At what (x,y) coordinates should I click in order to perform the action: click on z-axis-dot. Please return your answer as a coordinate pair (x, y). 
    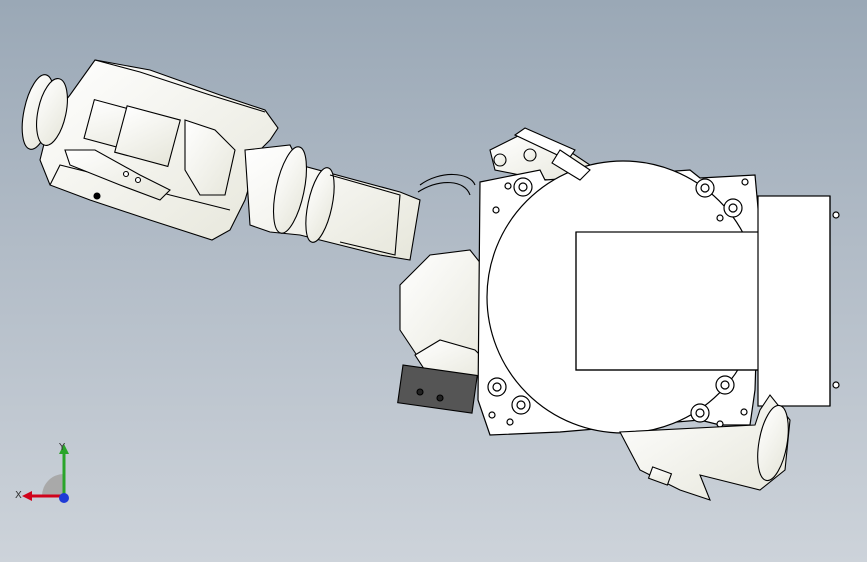
    Looking at the image, I should click on (64, 498).